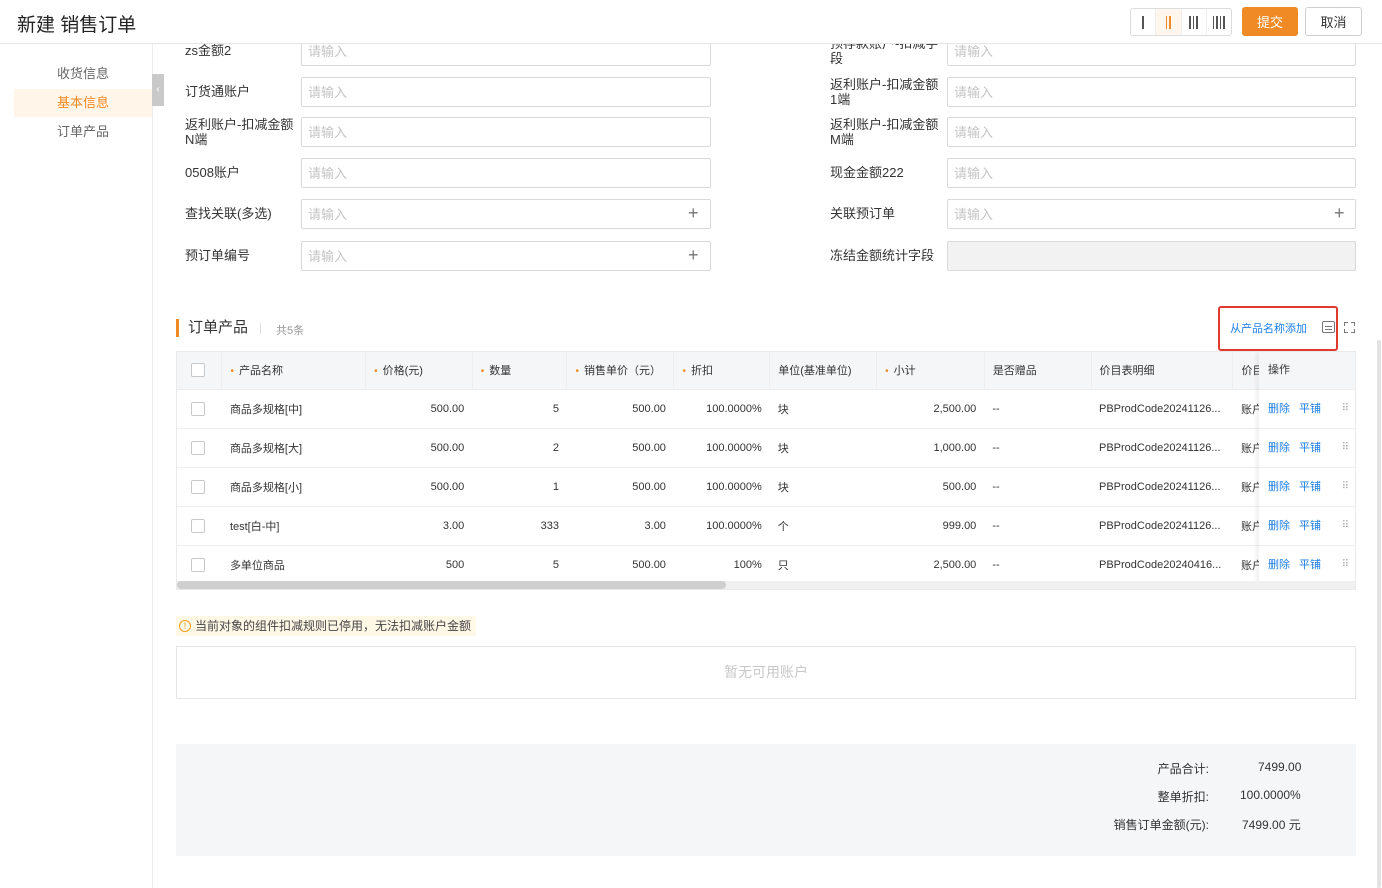 The height and width of the screenshot is (888, 1382). I want to click on col-header-unit-price: • 销售单价（元）, so click(620, 370).